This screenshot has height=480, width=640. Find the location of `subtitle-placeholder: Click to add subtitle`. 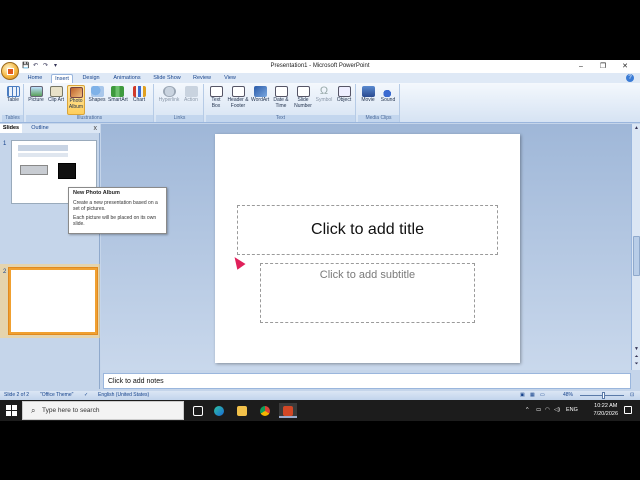

subtitle-placeholder: Click to add subtitle is located at coordinates (367, 293).